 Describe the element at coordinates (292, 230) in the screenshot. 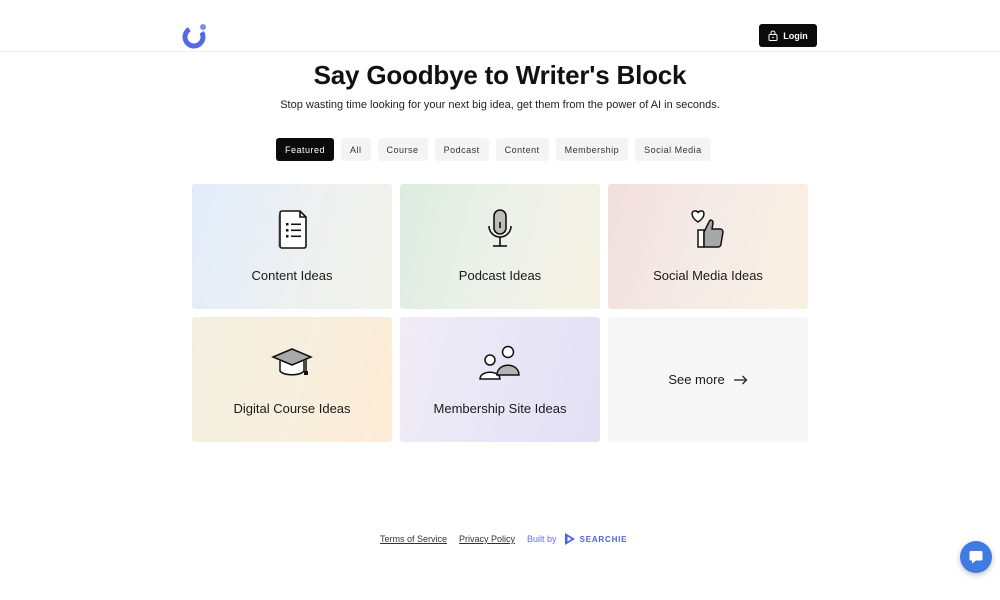

I see `document-list-icon` at that location.